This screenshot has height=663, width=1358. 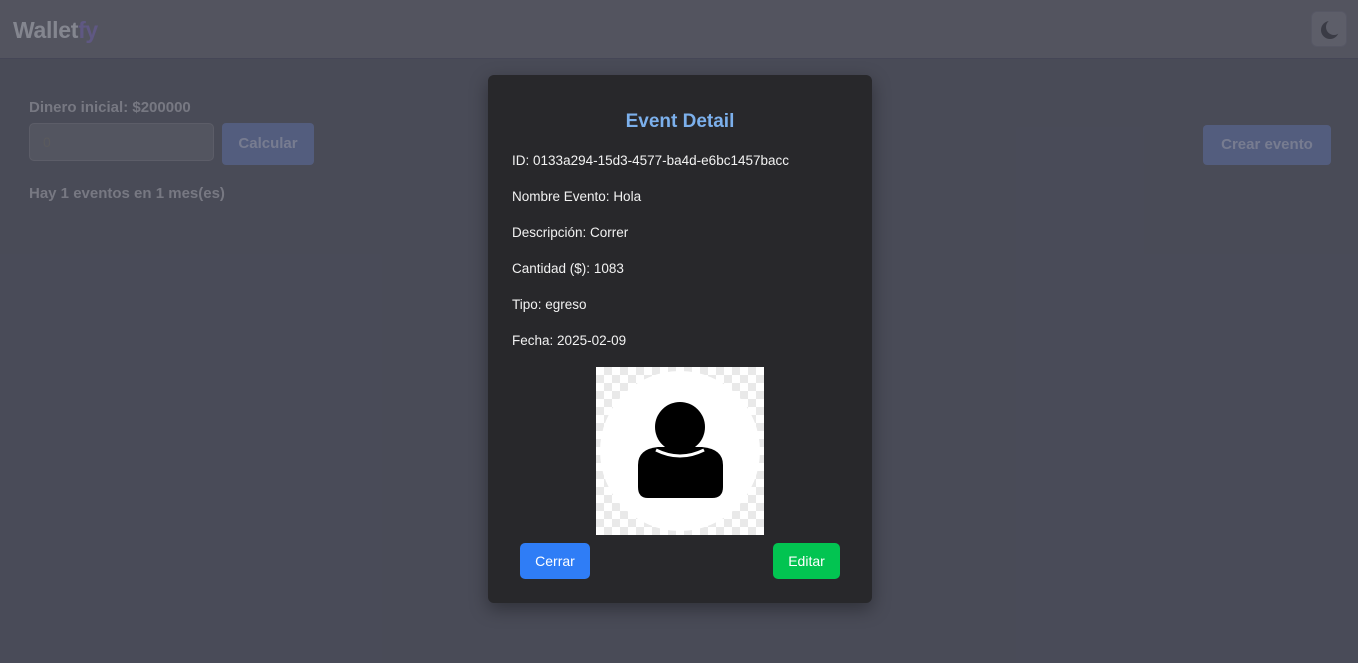 What do you see at coordinates (555, 561) in the screenshot?
I see `cerrar-button: Cerrar` at bounding box center [555, 561].